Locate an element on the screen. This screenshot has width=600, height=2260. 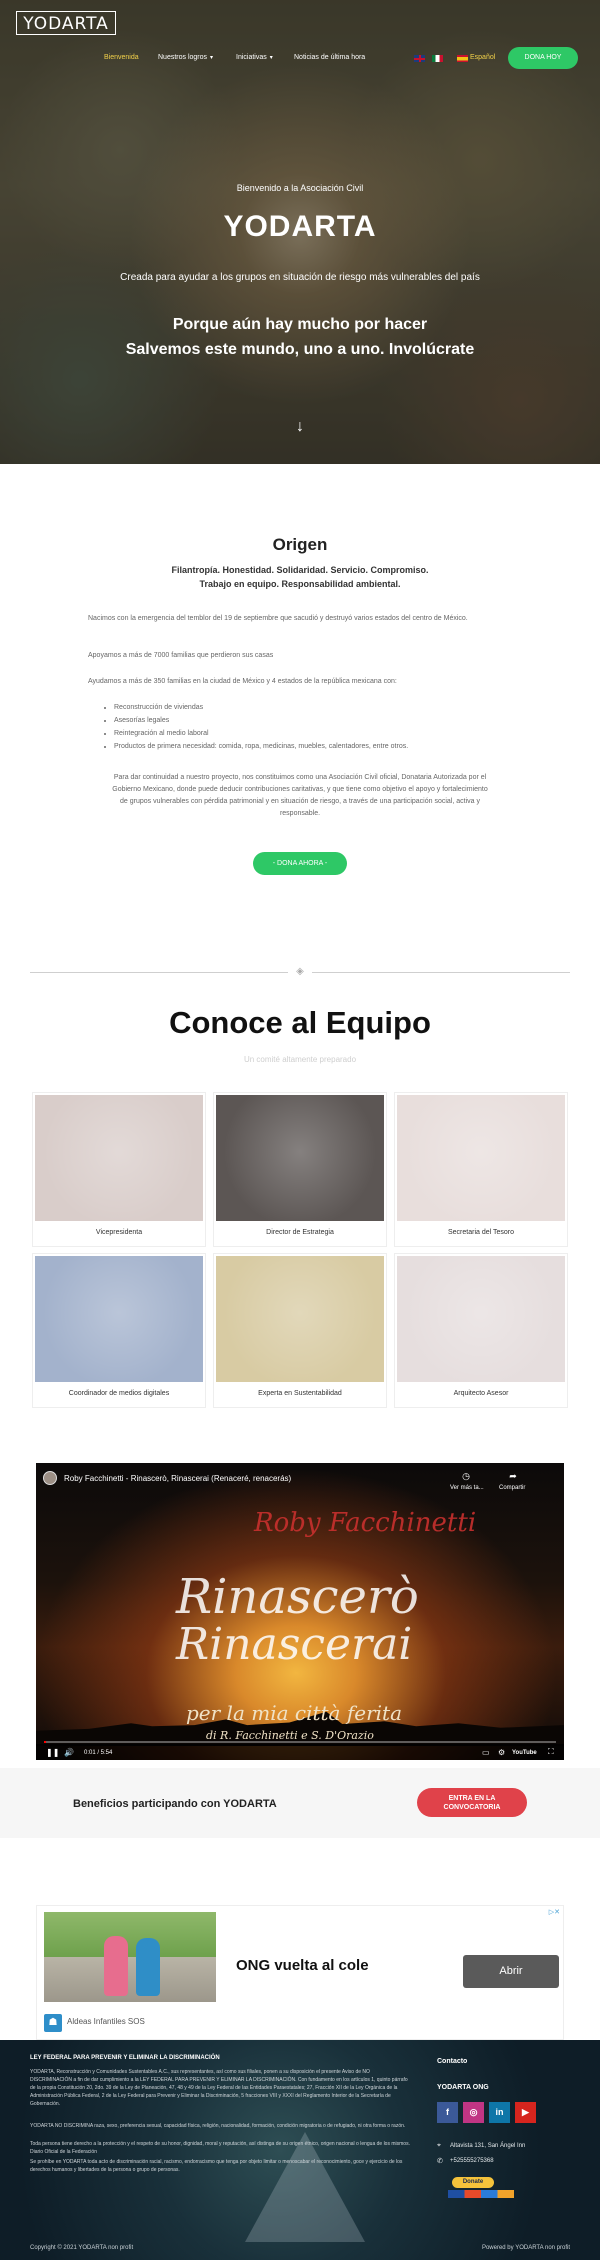
ad-headline: ONG vuelta al cole is located at coordinates (302, 1965).